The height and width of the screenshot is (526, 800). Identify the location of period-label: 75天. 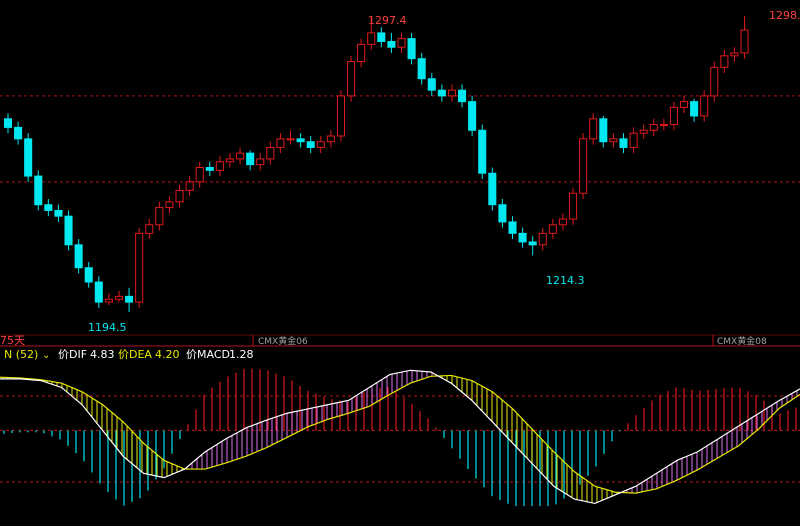
(12, 340).